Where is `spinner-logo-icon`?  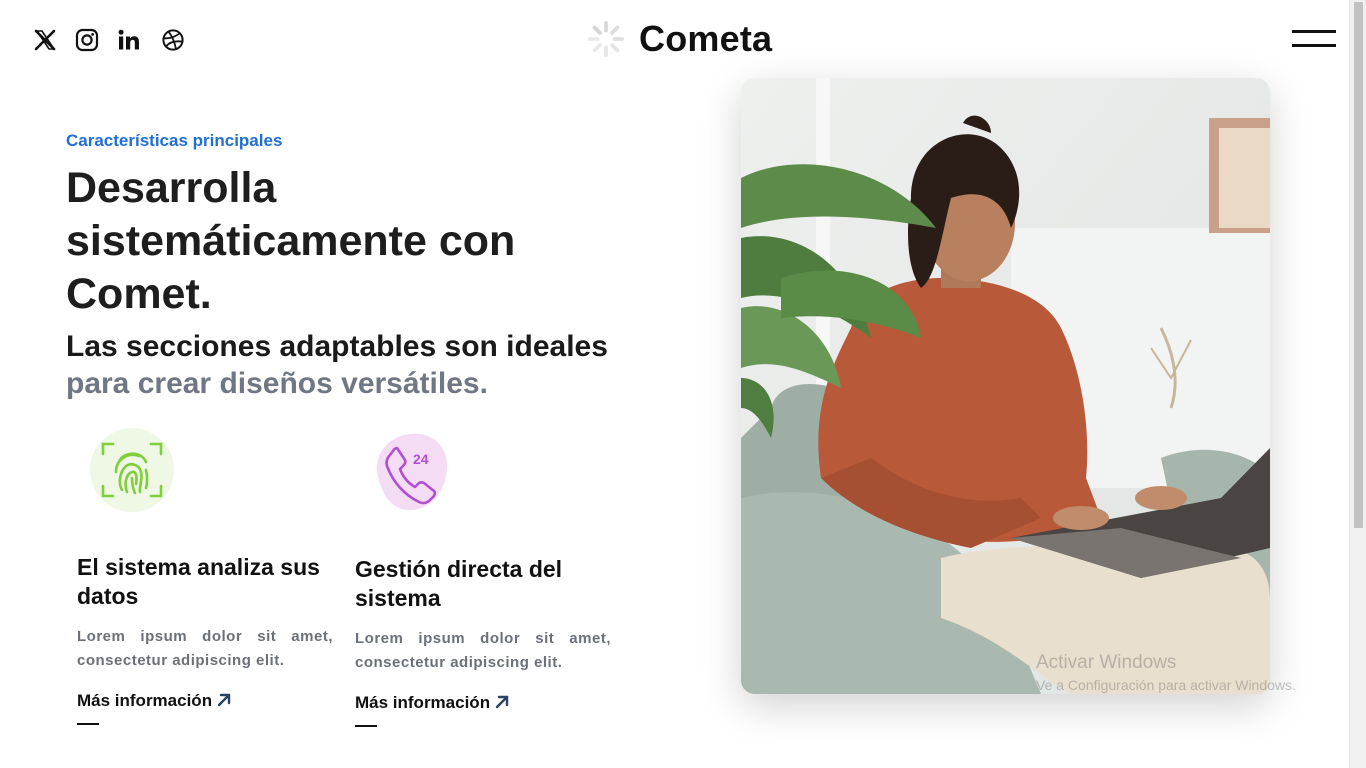
spinner-logo-icon is located at coordinates (606, 39).